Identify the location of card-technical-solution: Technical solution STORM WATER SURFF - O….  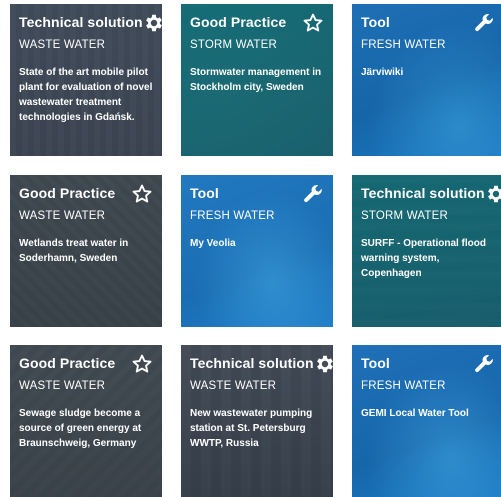
(426, 251).